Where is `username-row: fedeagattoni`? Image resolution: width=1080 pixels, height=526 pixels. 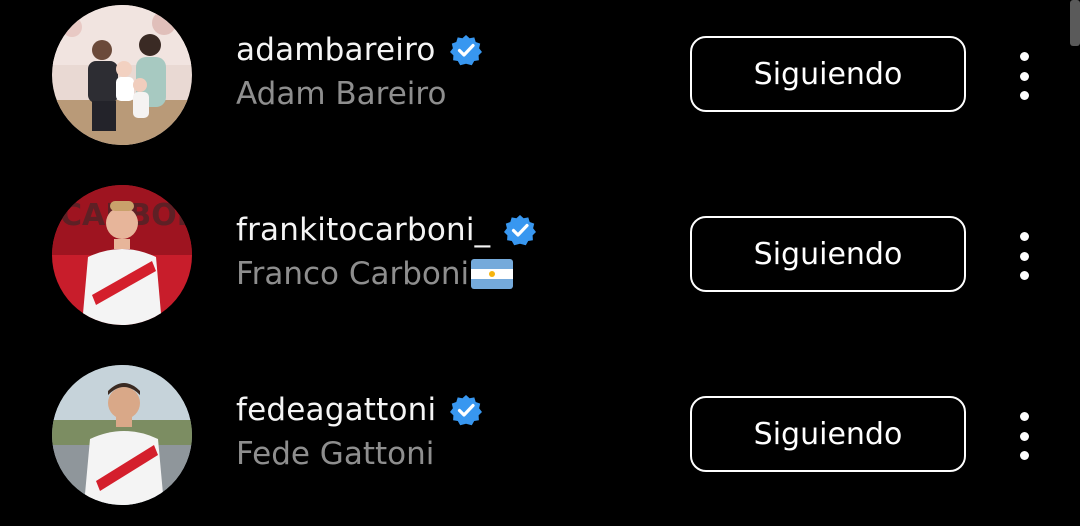
username-row: fedeagattoni is located at coordinates (359, 410).